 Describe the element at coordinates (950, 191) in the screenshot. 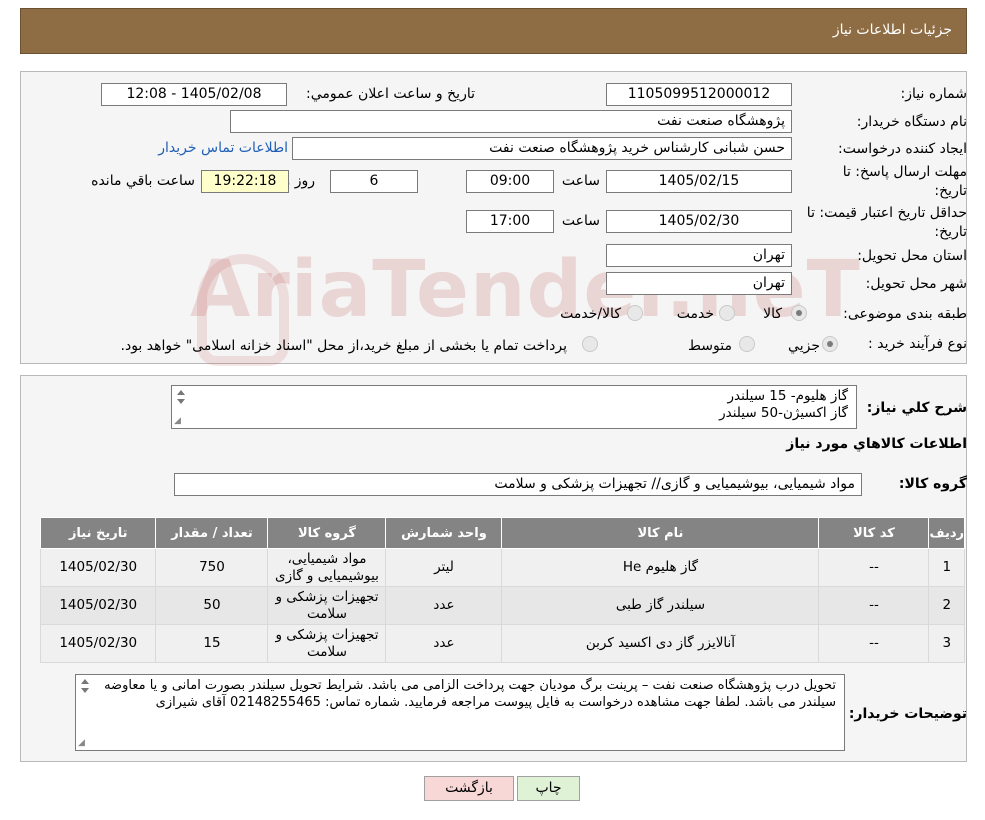

I see `deadline-label-date: تاريخ:` at that location.